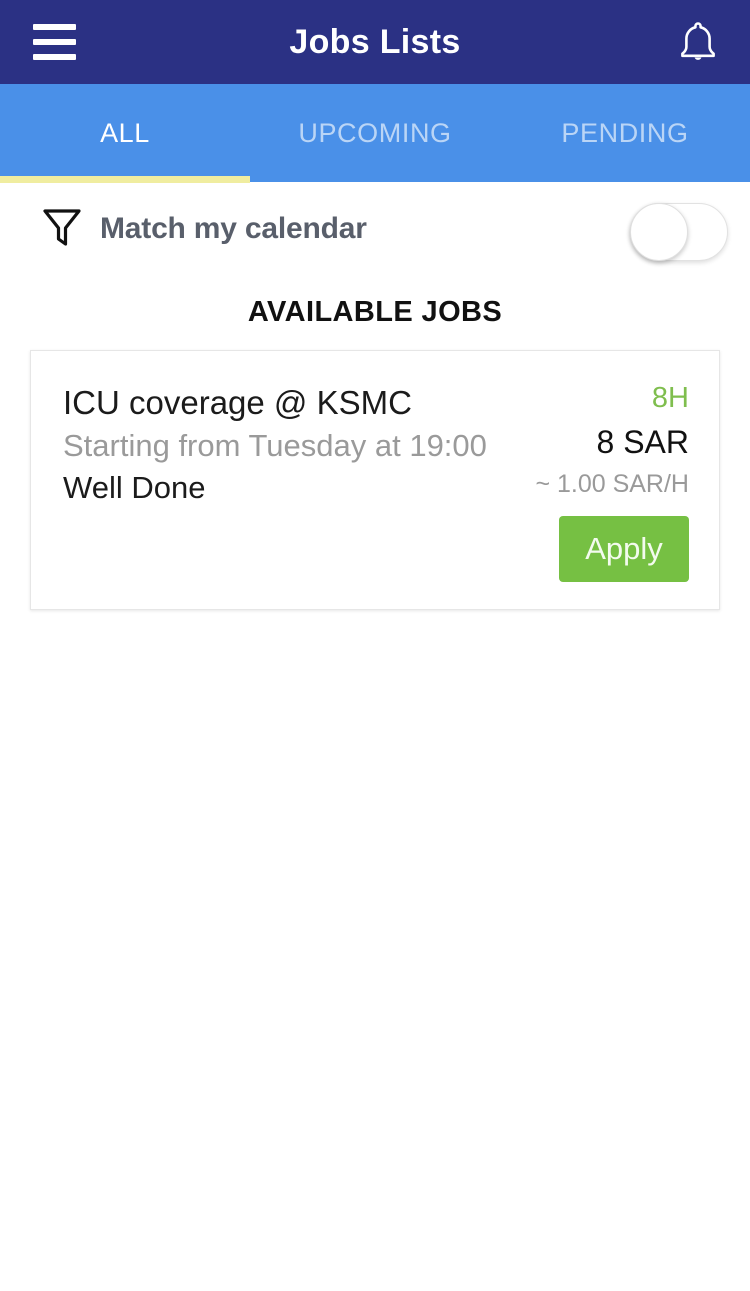 The image size is (750, 1291). I want to click on job-hourly-rate: ~ 1.00 SAR/H, so click(612, 483).